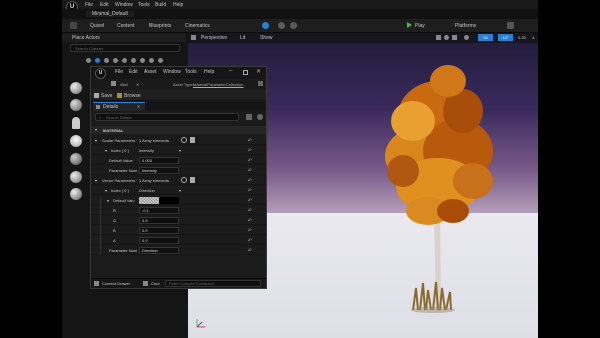  Describe the element at coordinates (242, 38) in the screenshot. I see `lit-button: Lit` at that location.